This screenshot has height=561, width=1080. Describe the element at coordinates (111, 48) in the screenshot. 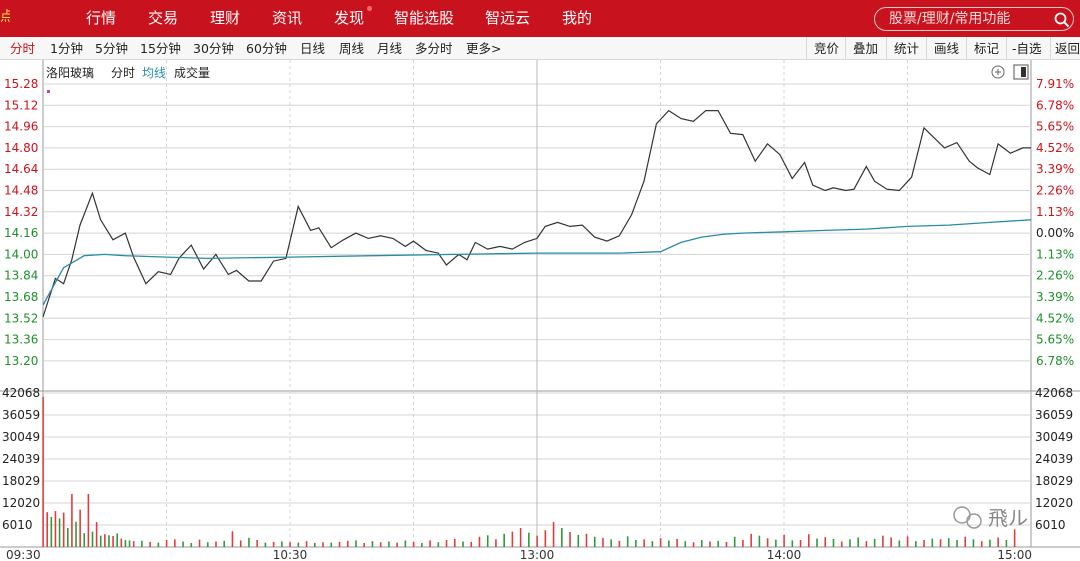

I see `period-5min: 5分钟` at that location.